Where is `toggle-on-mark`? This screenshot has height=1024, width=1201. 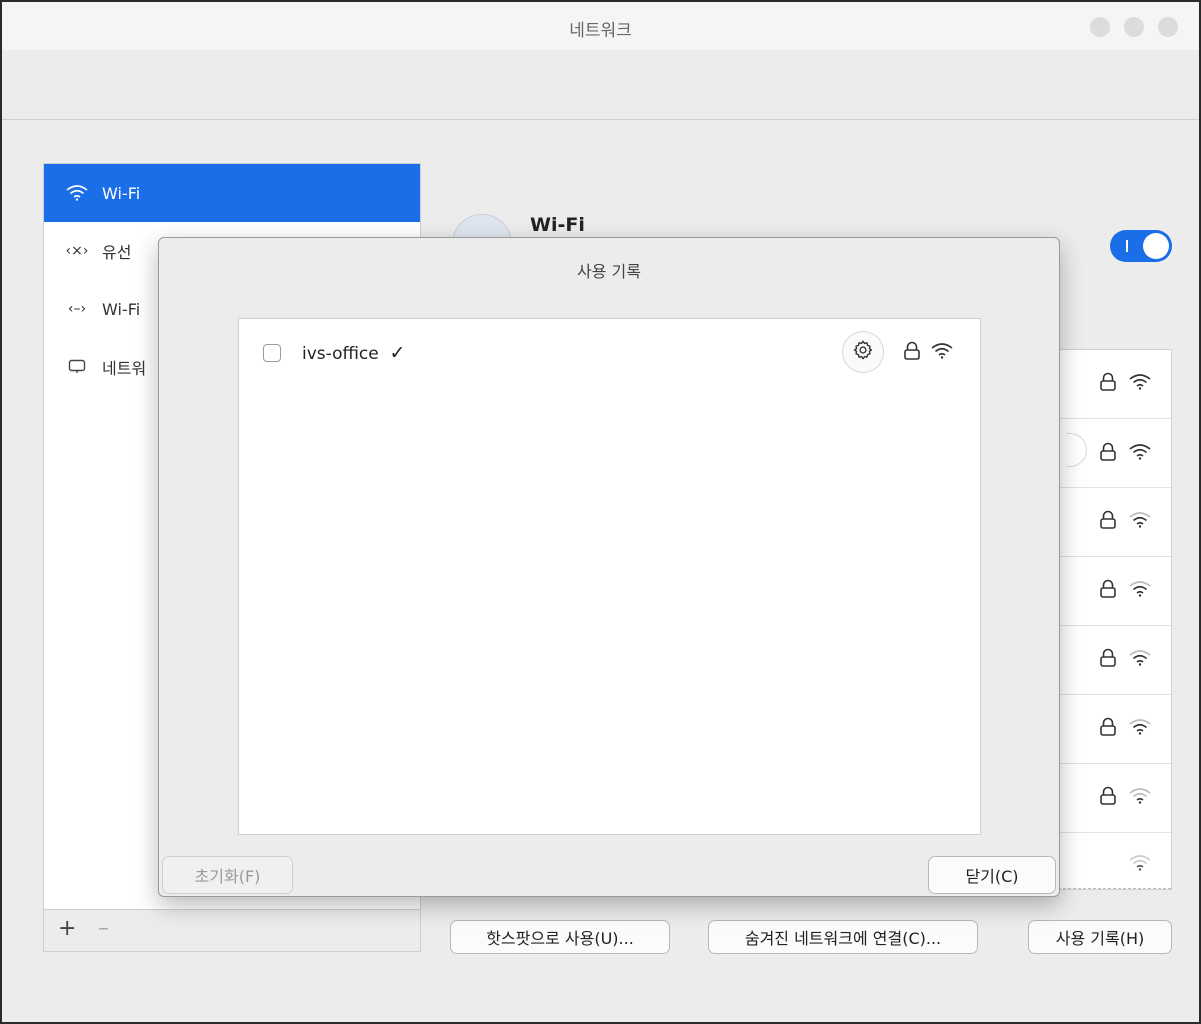 toggle-on-mark is located at coordinates (1127, 246).